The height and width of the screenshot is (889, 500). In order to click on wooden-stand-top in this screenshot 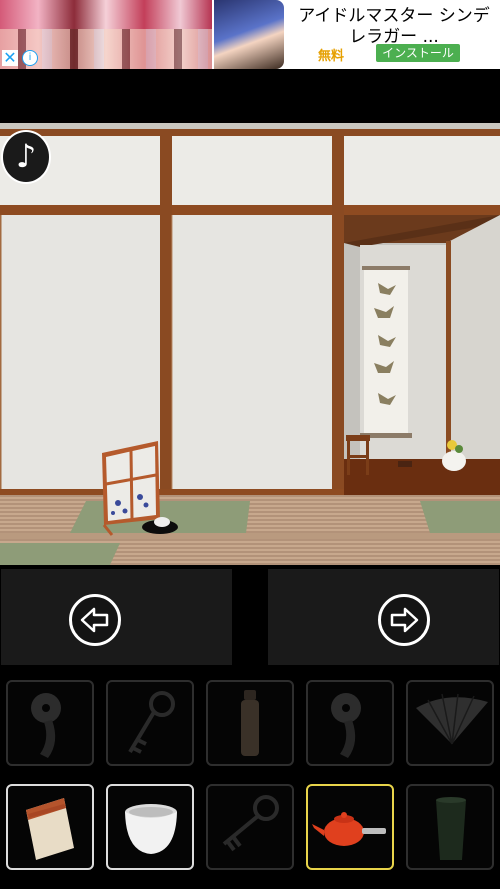, I will do `click(358, 438)`.